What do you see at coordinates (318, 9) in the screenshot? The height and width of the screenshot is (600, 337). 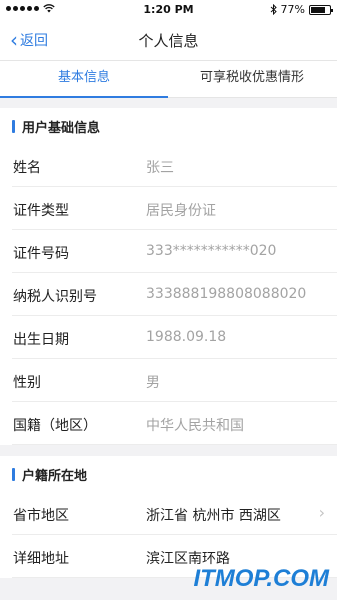 I see `battery-fill` at bounding box center [318, 9].